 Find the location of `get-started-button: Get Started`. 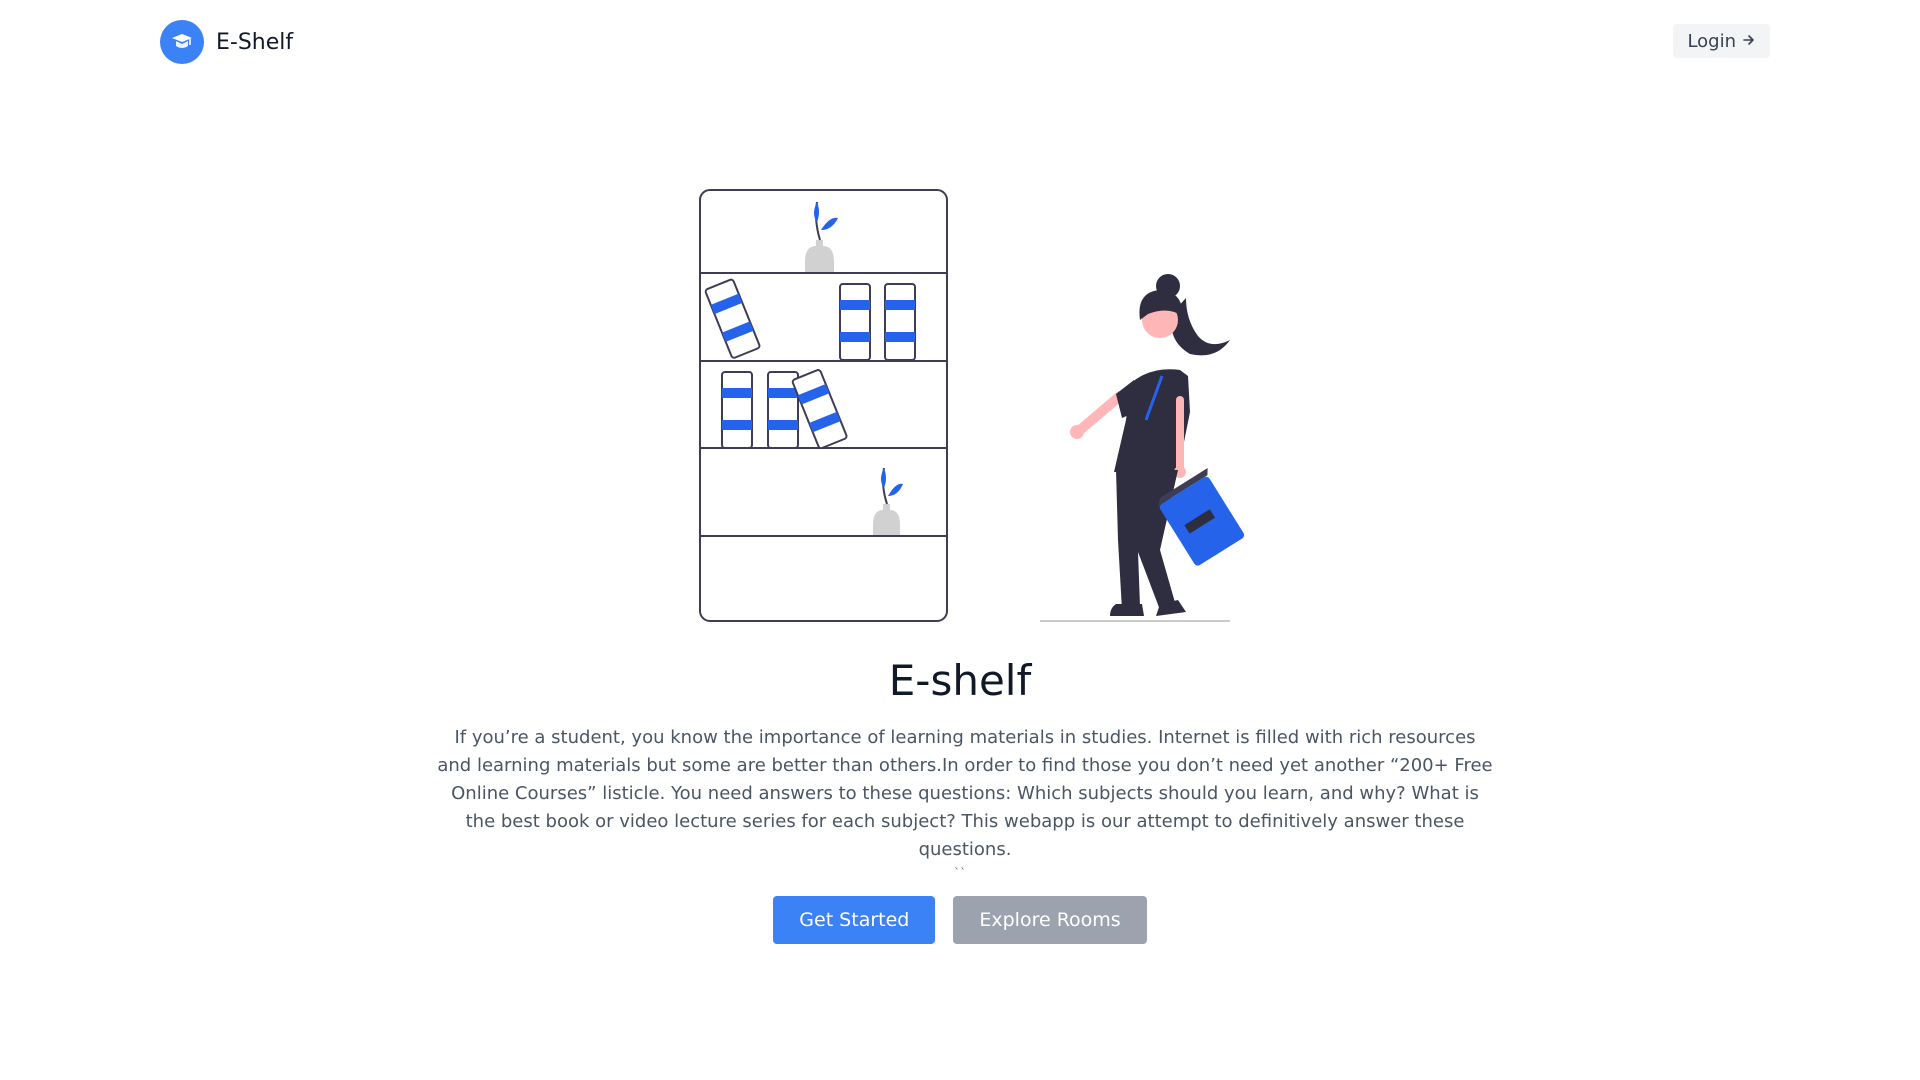

get-started-button: Get Started is located at coordinates (854, 920).